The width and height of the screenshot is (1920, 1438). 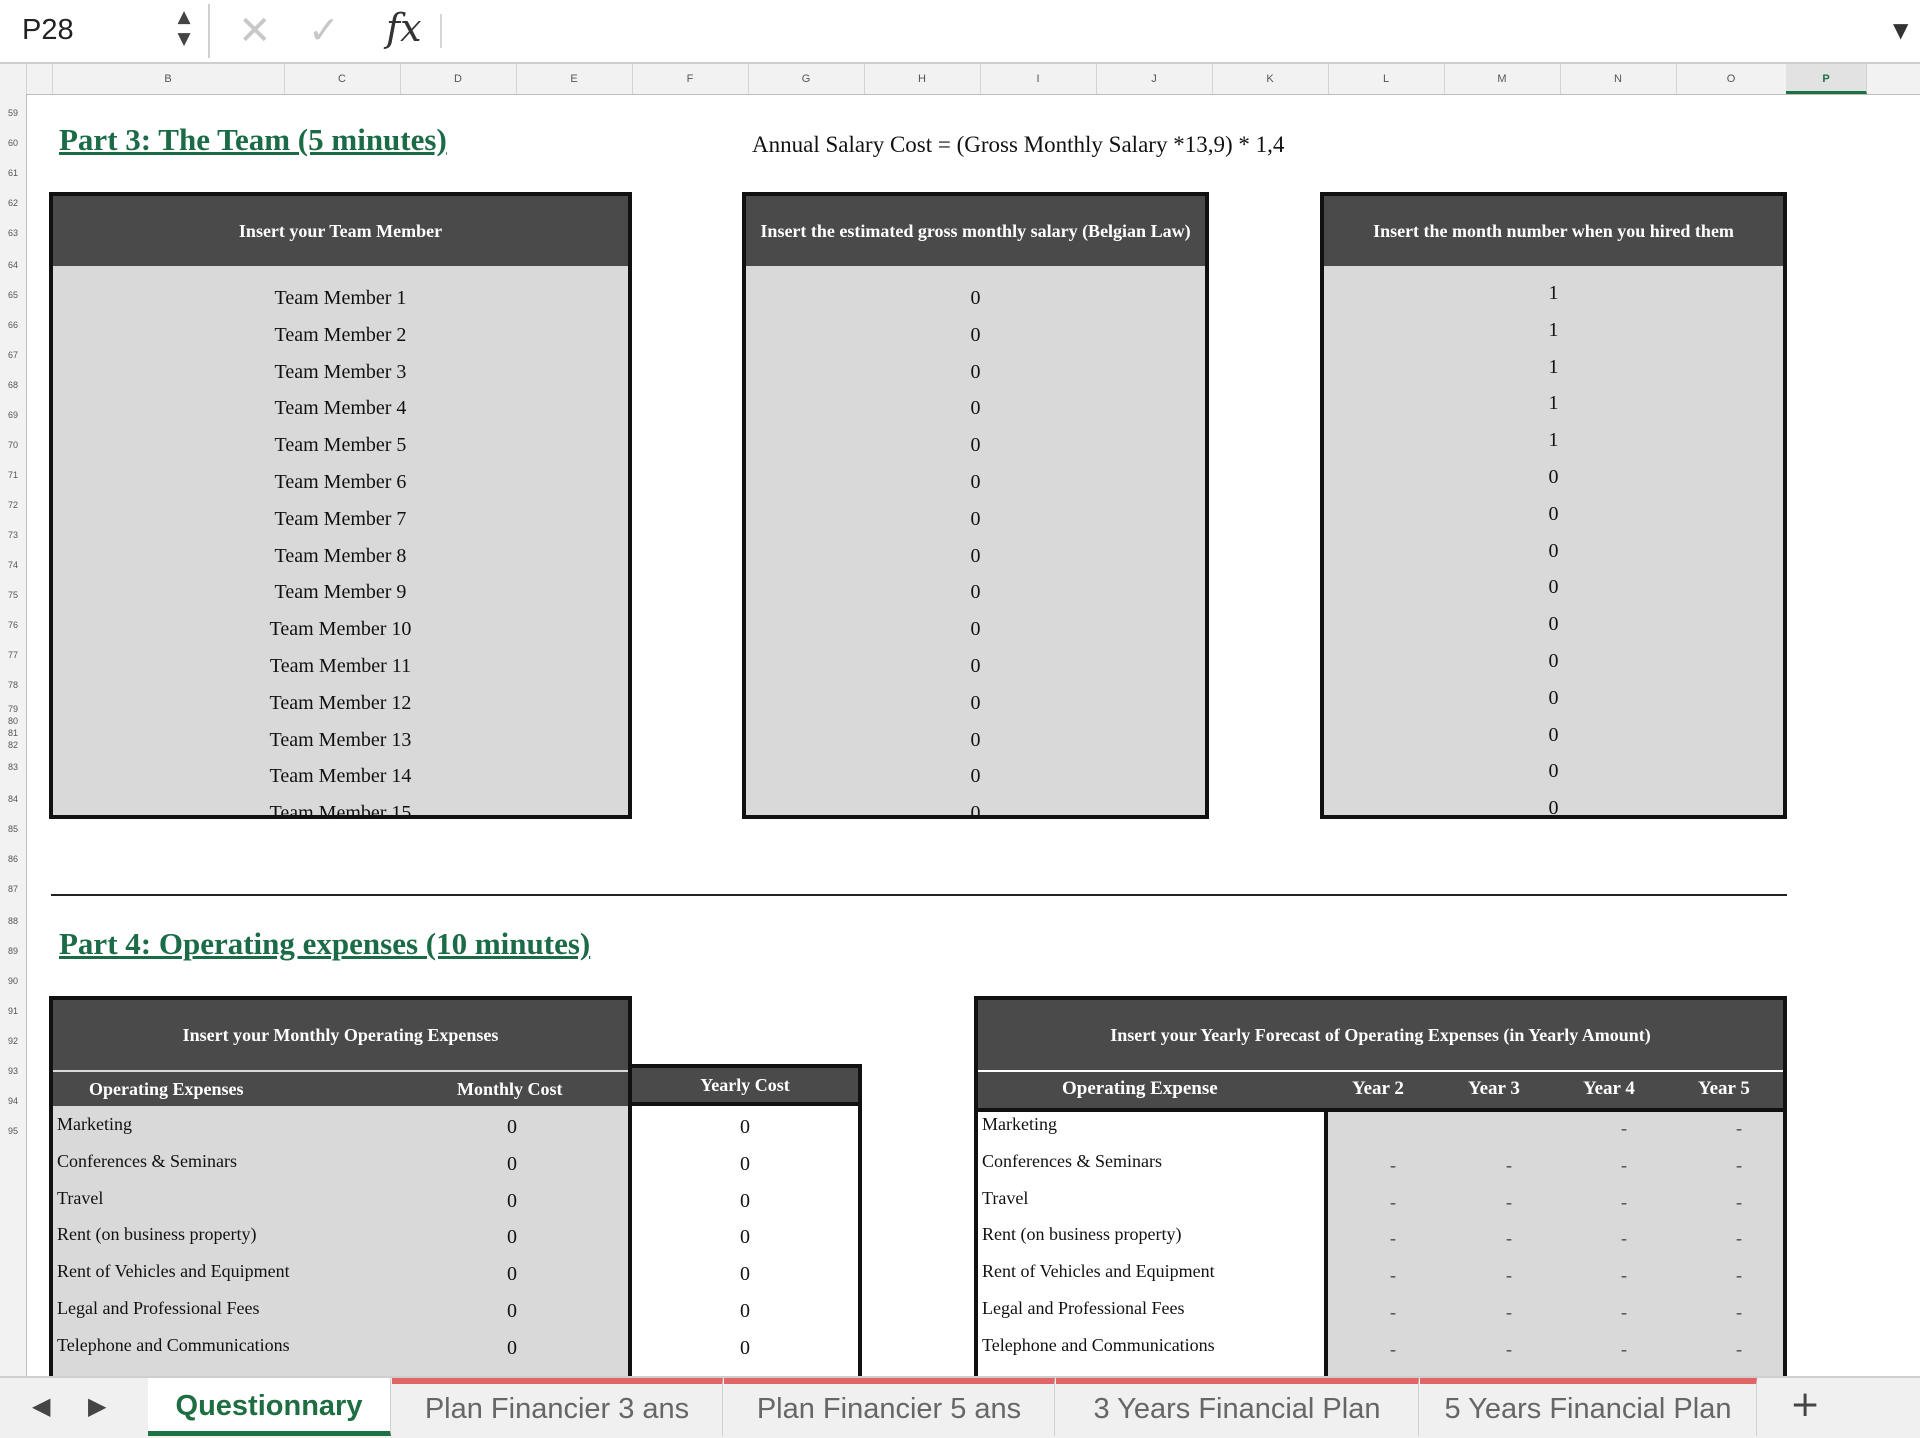 What do you see at coordinates (184, 39) in the screenshot?
I see `stepper-down-icon: ▼` at bounding box center [184, 39].